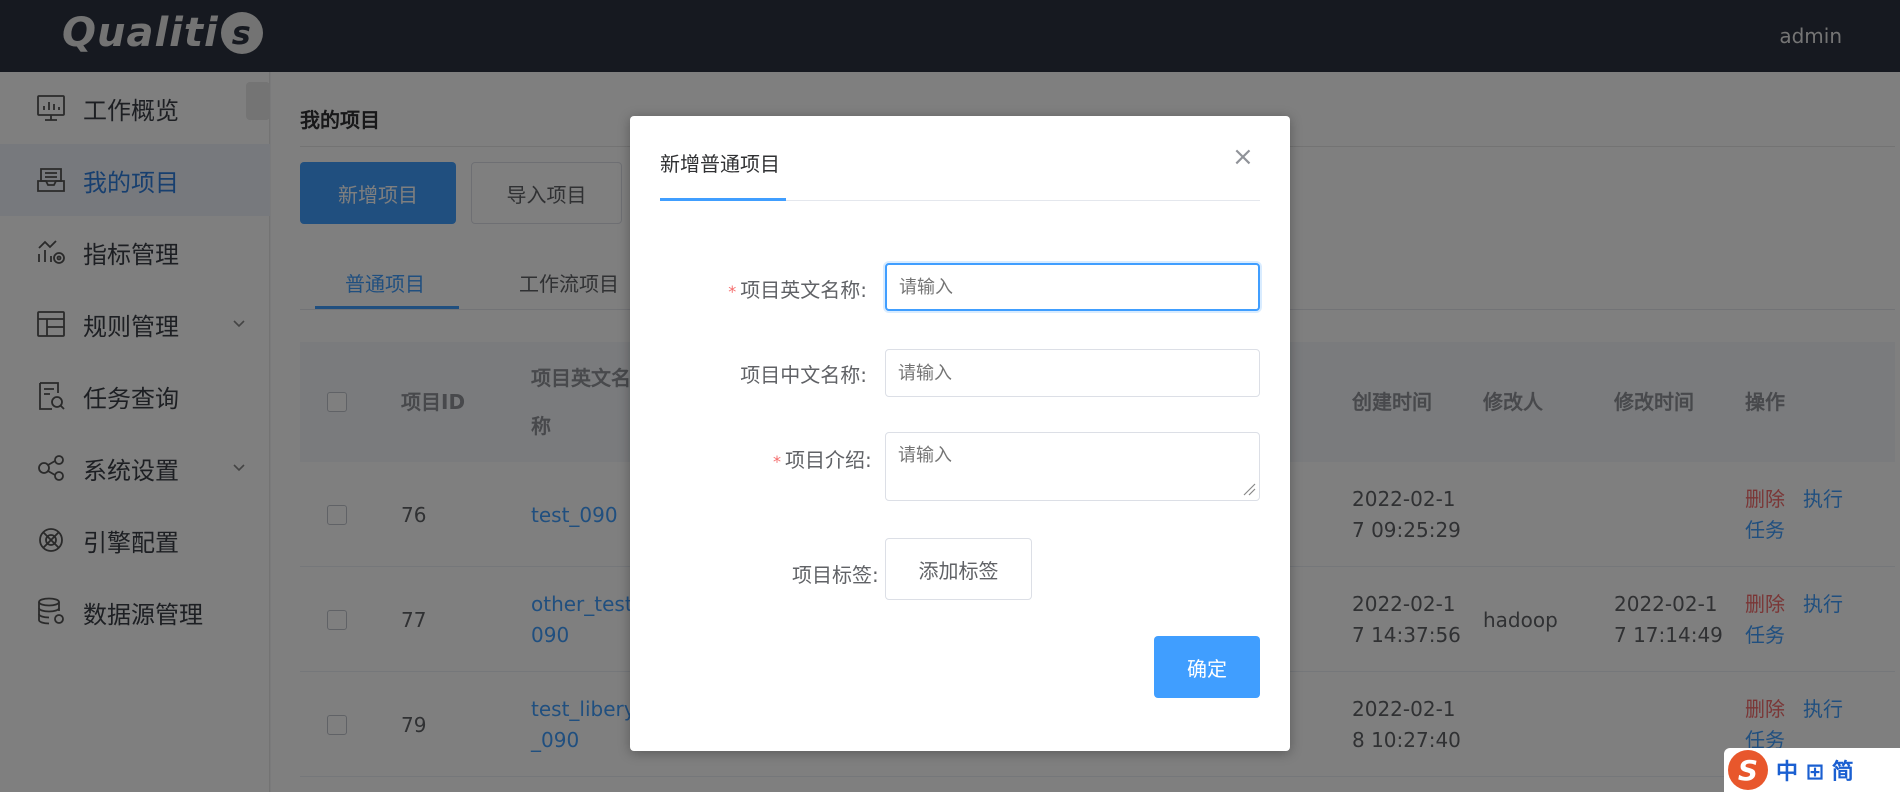 The width and height of the screenshot is (1900, 792). What do you see at coordinates (958, 569) in the screenshot?
I see `add-tag-button: 添加标签` at bounding box center [958, 569].